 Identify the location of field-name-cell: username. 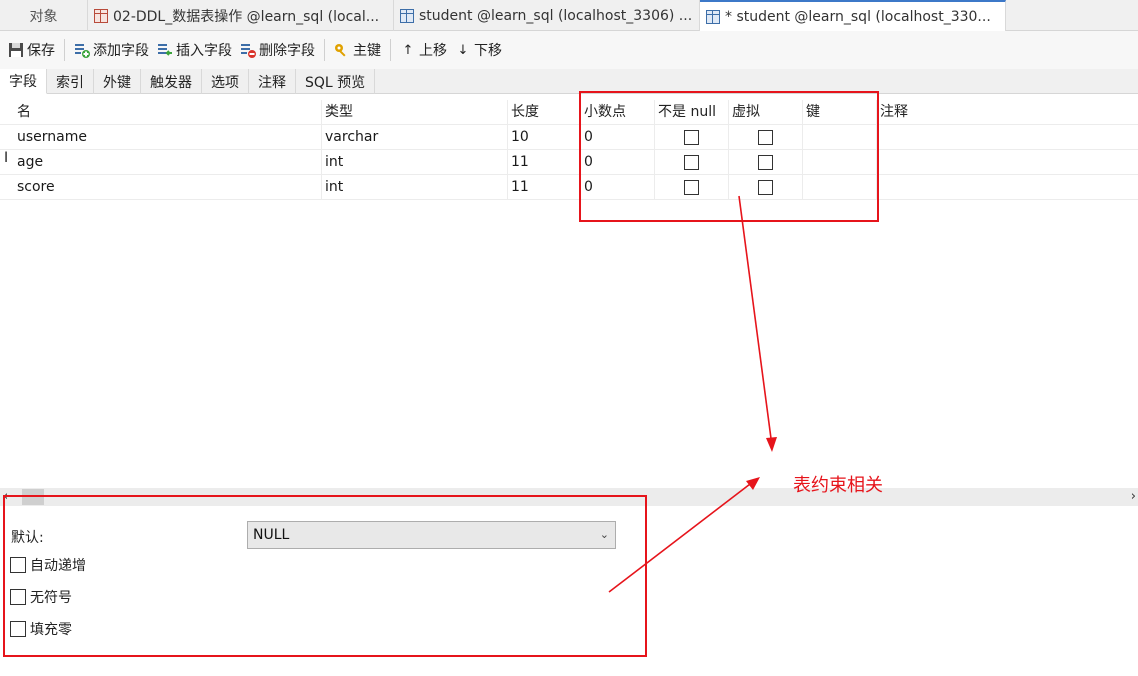
(168, 137).